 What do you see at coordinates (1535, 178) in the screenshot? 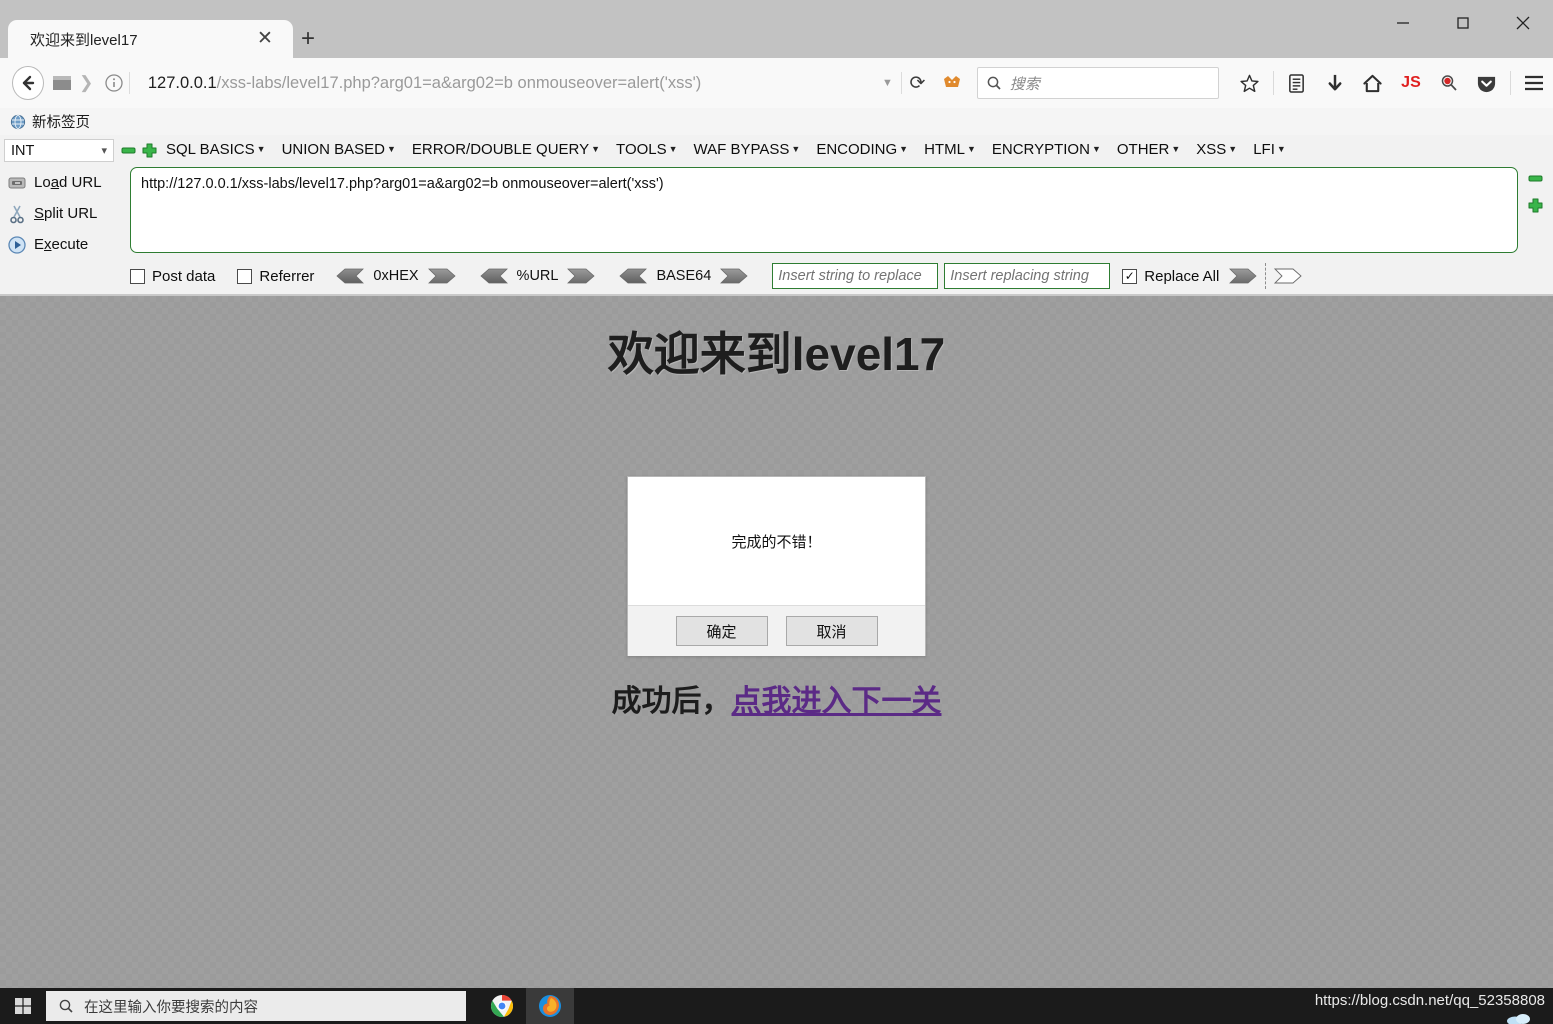
I see `remove-field-button` at bounding box center [1535, 178].